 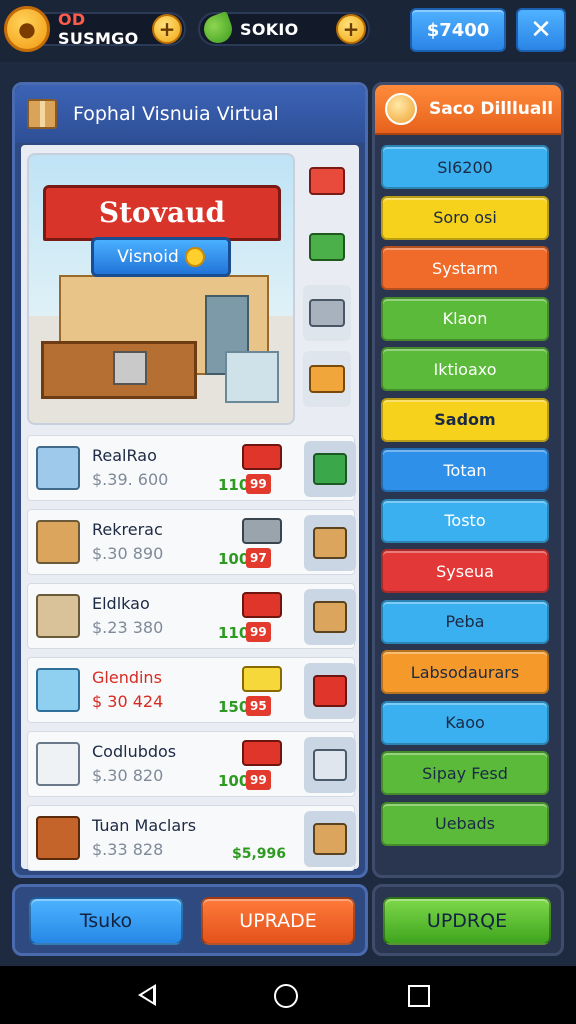 I want to click on category-button: Iktioaxo, so click(x=465, y=369).